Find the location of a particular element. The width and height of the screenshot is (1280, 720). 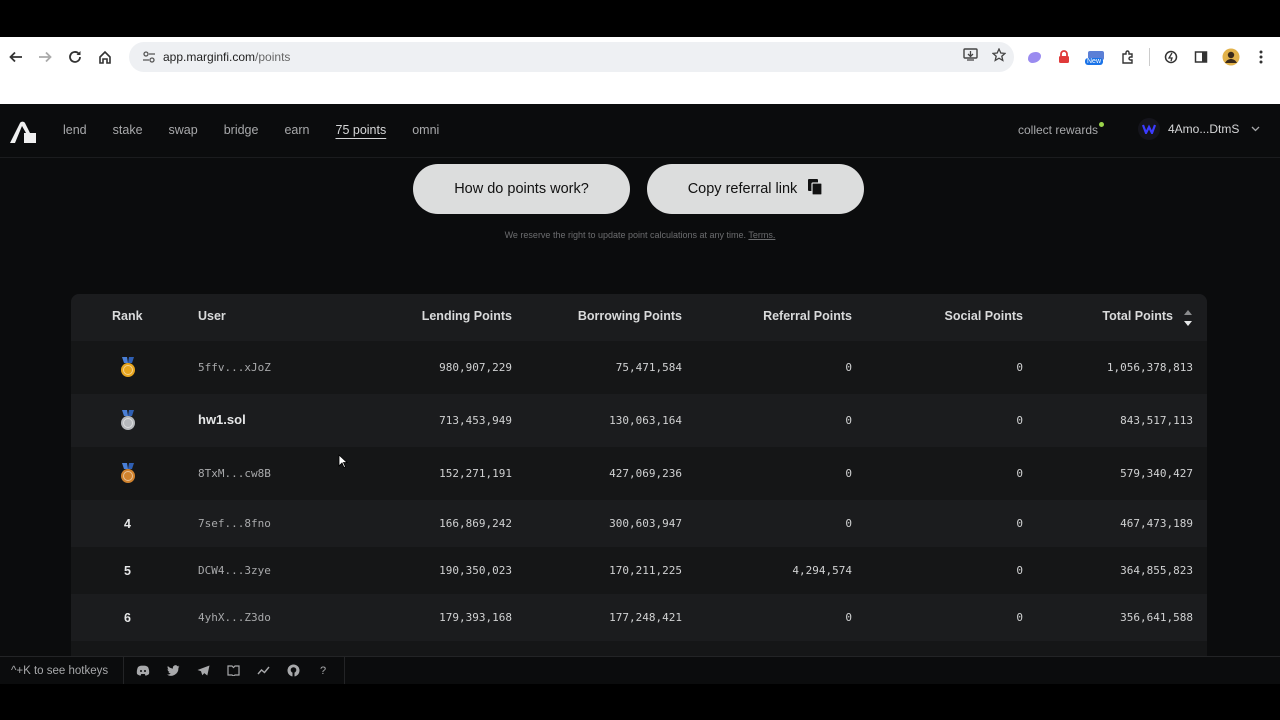

docs-icon is located at coordinates (233, 671).